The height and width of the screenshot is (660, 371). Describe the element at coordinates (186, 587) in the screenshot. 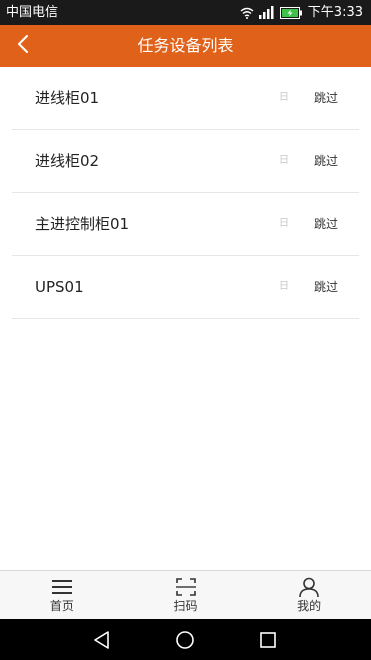

I see `scan-icon` at that location.